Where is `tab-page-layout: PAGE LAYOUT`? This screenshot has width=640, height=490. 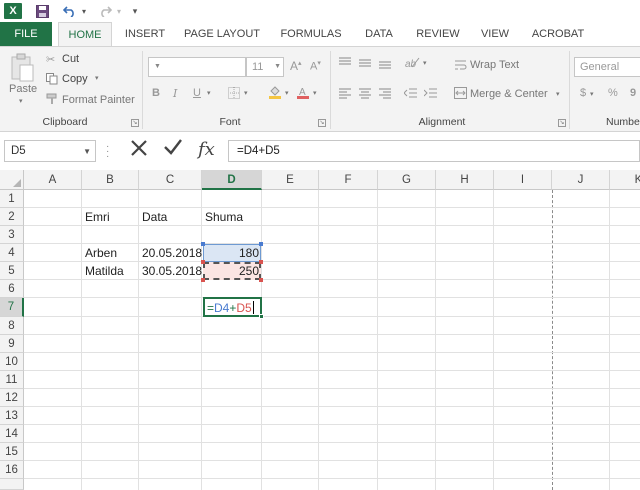
tab-page-layout: PAGE LAYOUT is located at coordinates (222, 34).